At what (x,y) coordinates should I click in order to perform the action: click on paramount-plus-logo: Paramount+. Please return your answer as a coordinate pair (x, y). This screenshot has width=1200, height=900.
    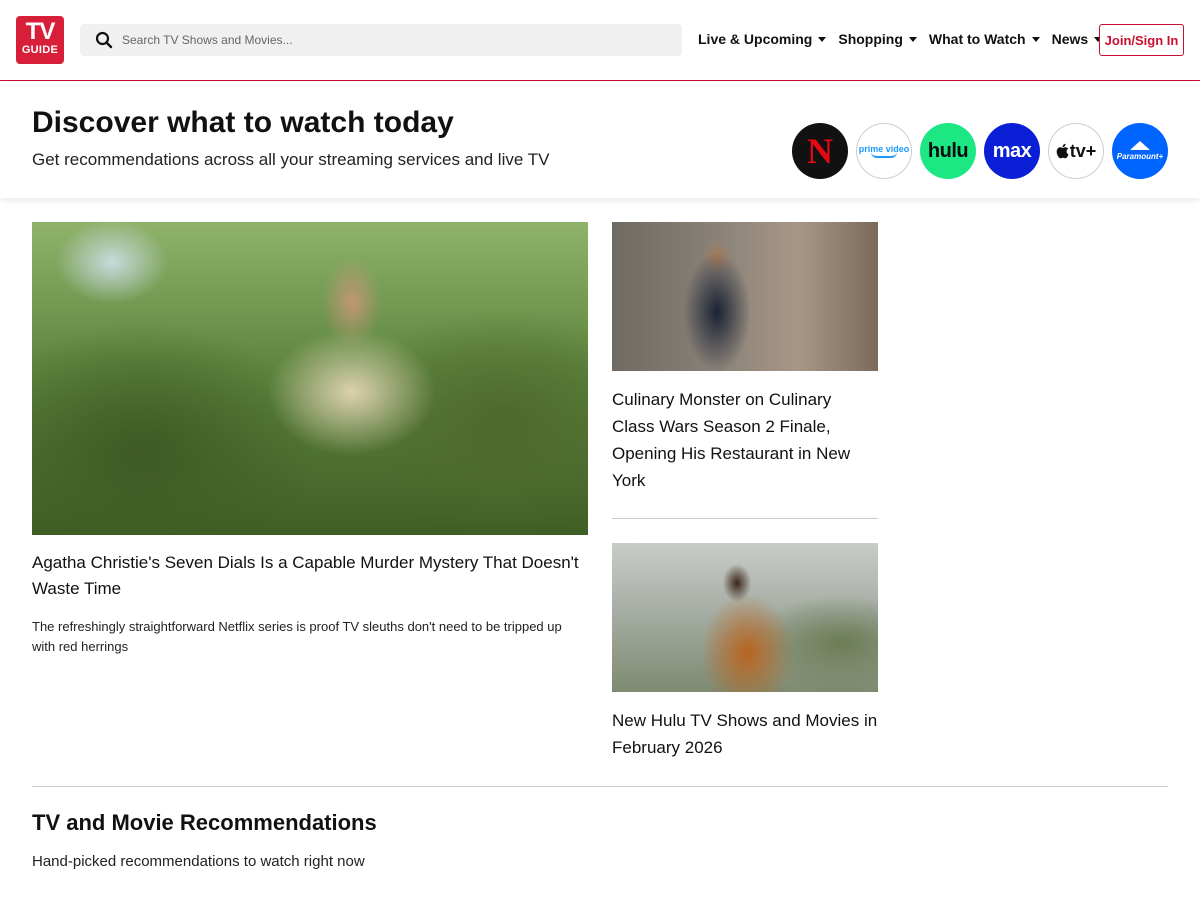
    Looking at the image, I should click on (1140, 151).